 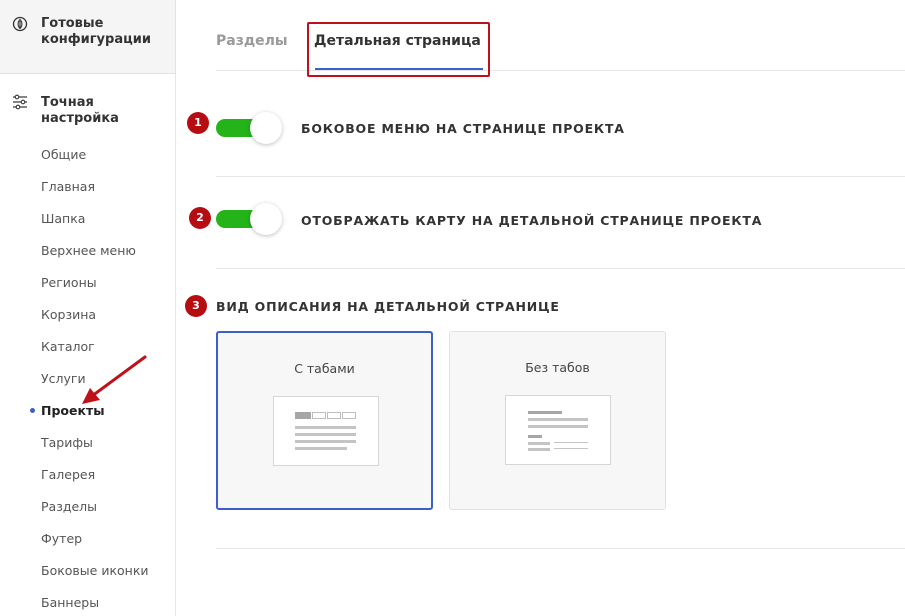 What do you see at coordinates (557, 367) in the screenshot?
I see `card-title: Без табов` at bounding box center [557, 367].